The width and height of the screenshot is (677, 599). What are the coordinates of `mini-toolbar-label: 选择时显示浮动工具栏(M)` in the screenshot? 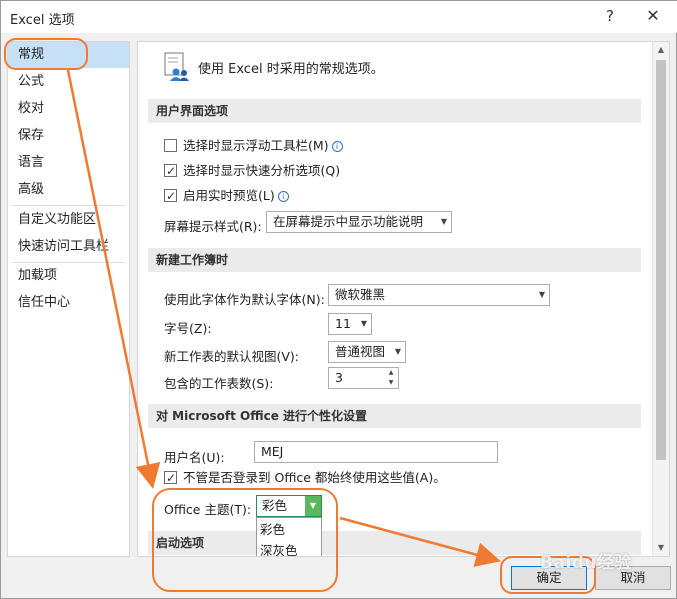 It's located at (256, 145).